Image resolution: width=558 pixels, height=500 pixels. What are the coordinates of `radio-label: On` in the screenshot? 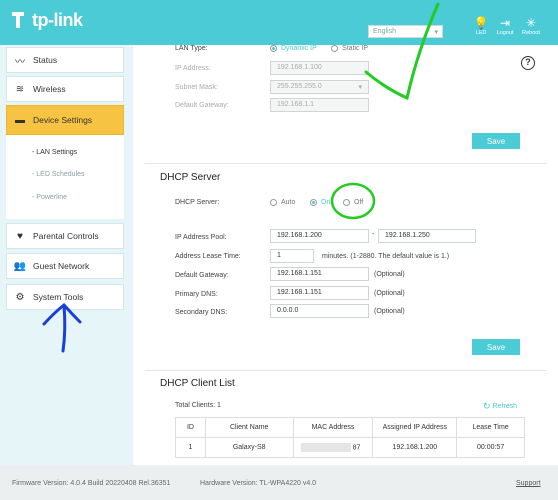 It's located at (326, 202).